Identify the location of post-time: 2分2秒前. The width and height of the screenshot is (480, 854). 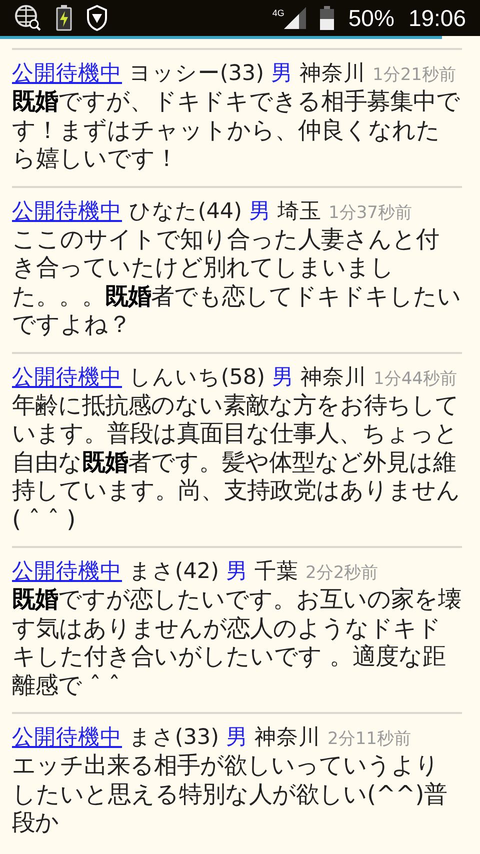
(342, 573).